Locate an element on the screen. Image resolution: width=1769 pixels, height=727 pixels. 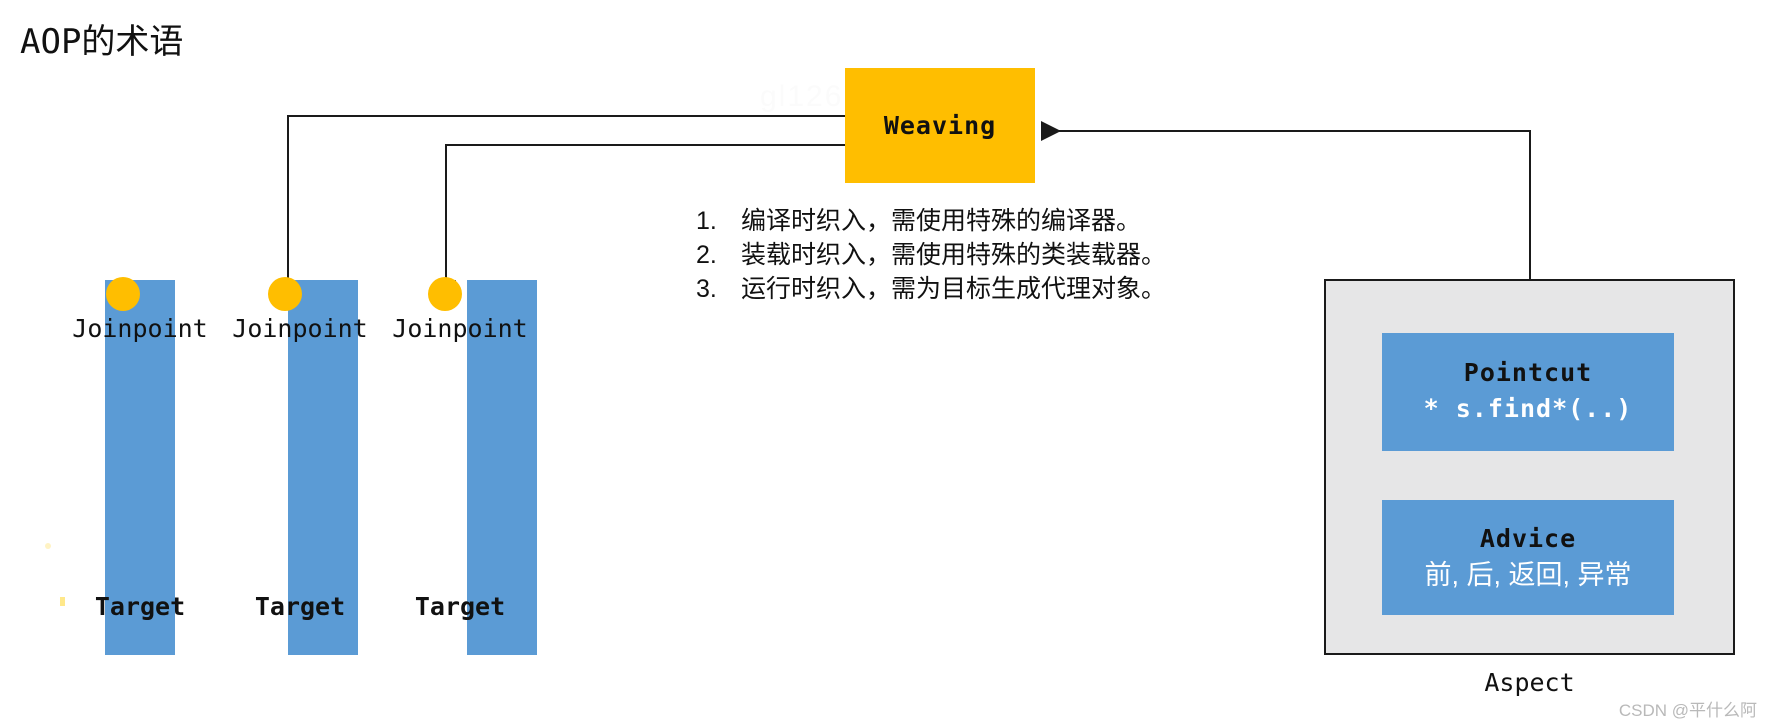
weaving-box: Weaving is located at coordinates (940, 125).